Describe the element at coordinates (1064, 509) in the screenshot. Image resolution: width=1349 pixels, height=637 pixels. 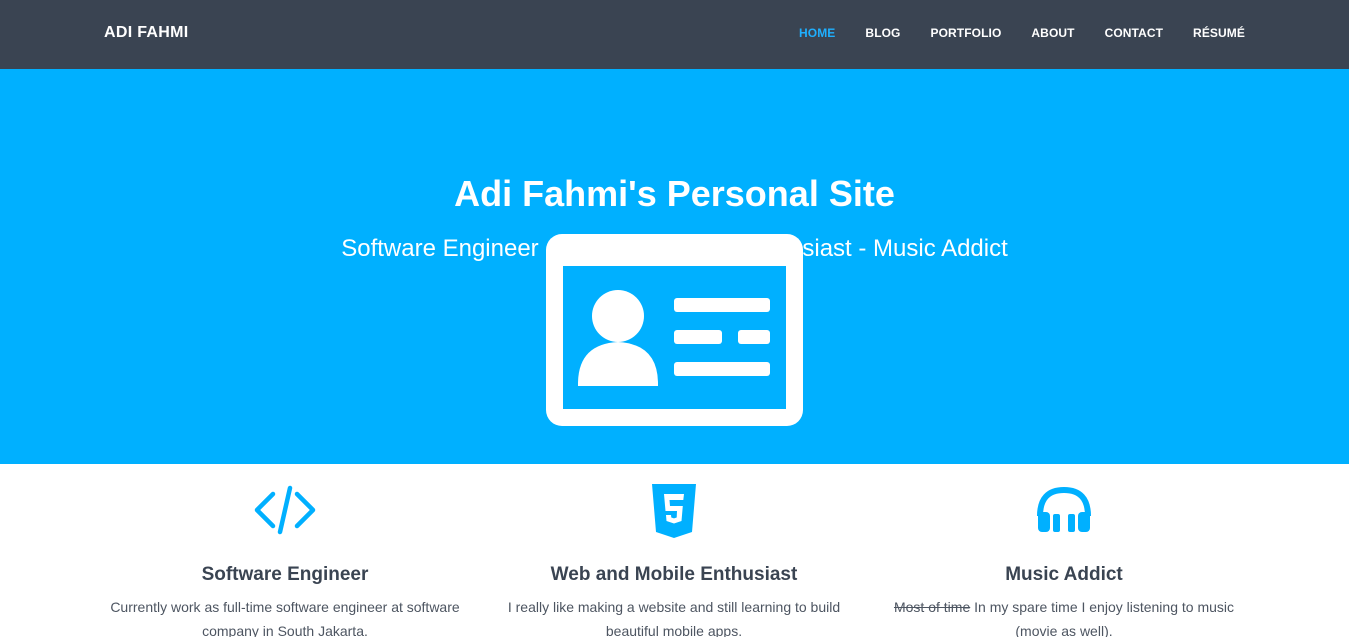
I see `headphones-icon` at that location.